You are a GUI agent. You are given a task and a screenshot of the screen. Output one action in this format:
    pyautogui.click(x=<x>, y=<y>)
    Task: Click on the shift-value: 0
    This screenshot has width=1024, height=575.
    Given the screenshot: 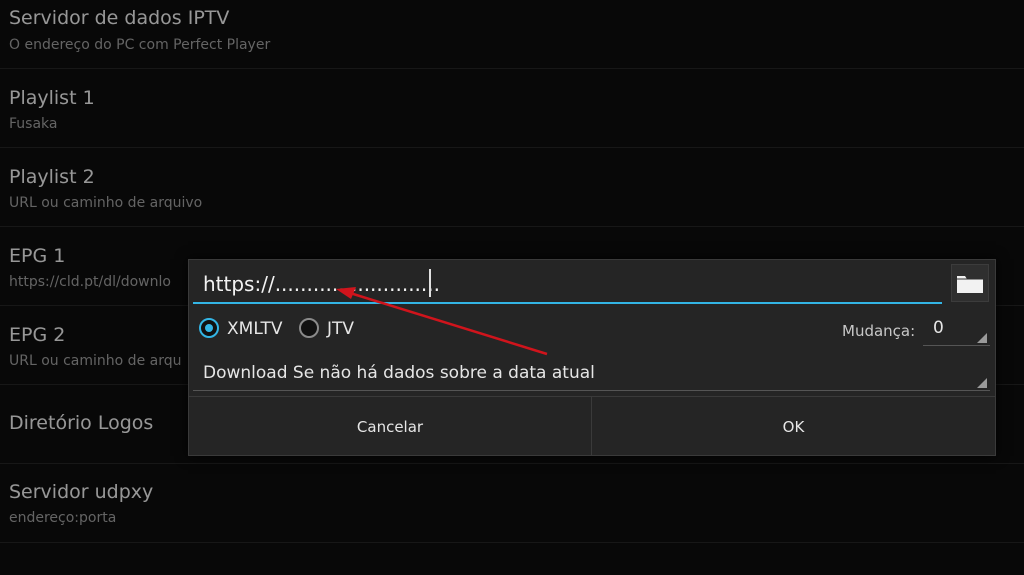 What is the action you would take?
    pyautogui.click(x=938, y=328)
    